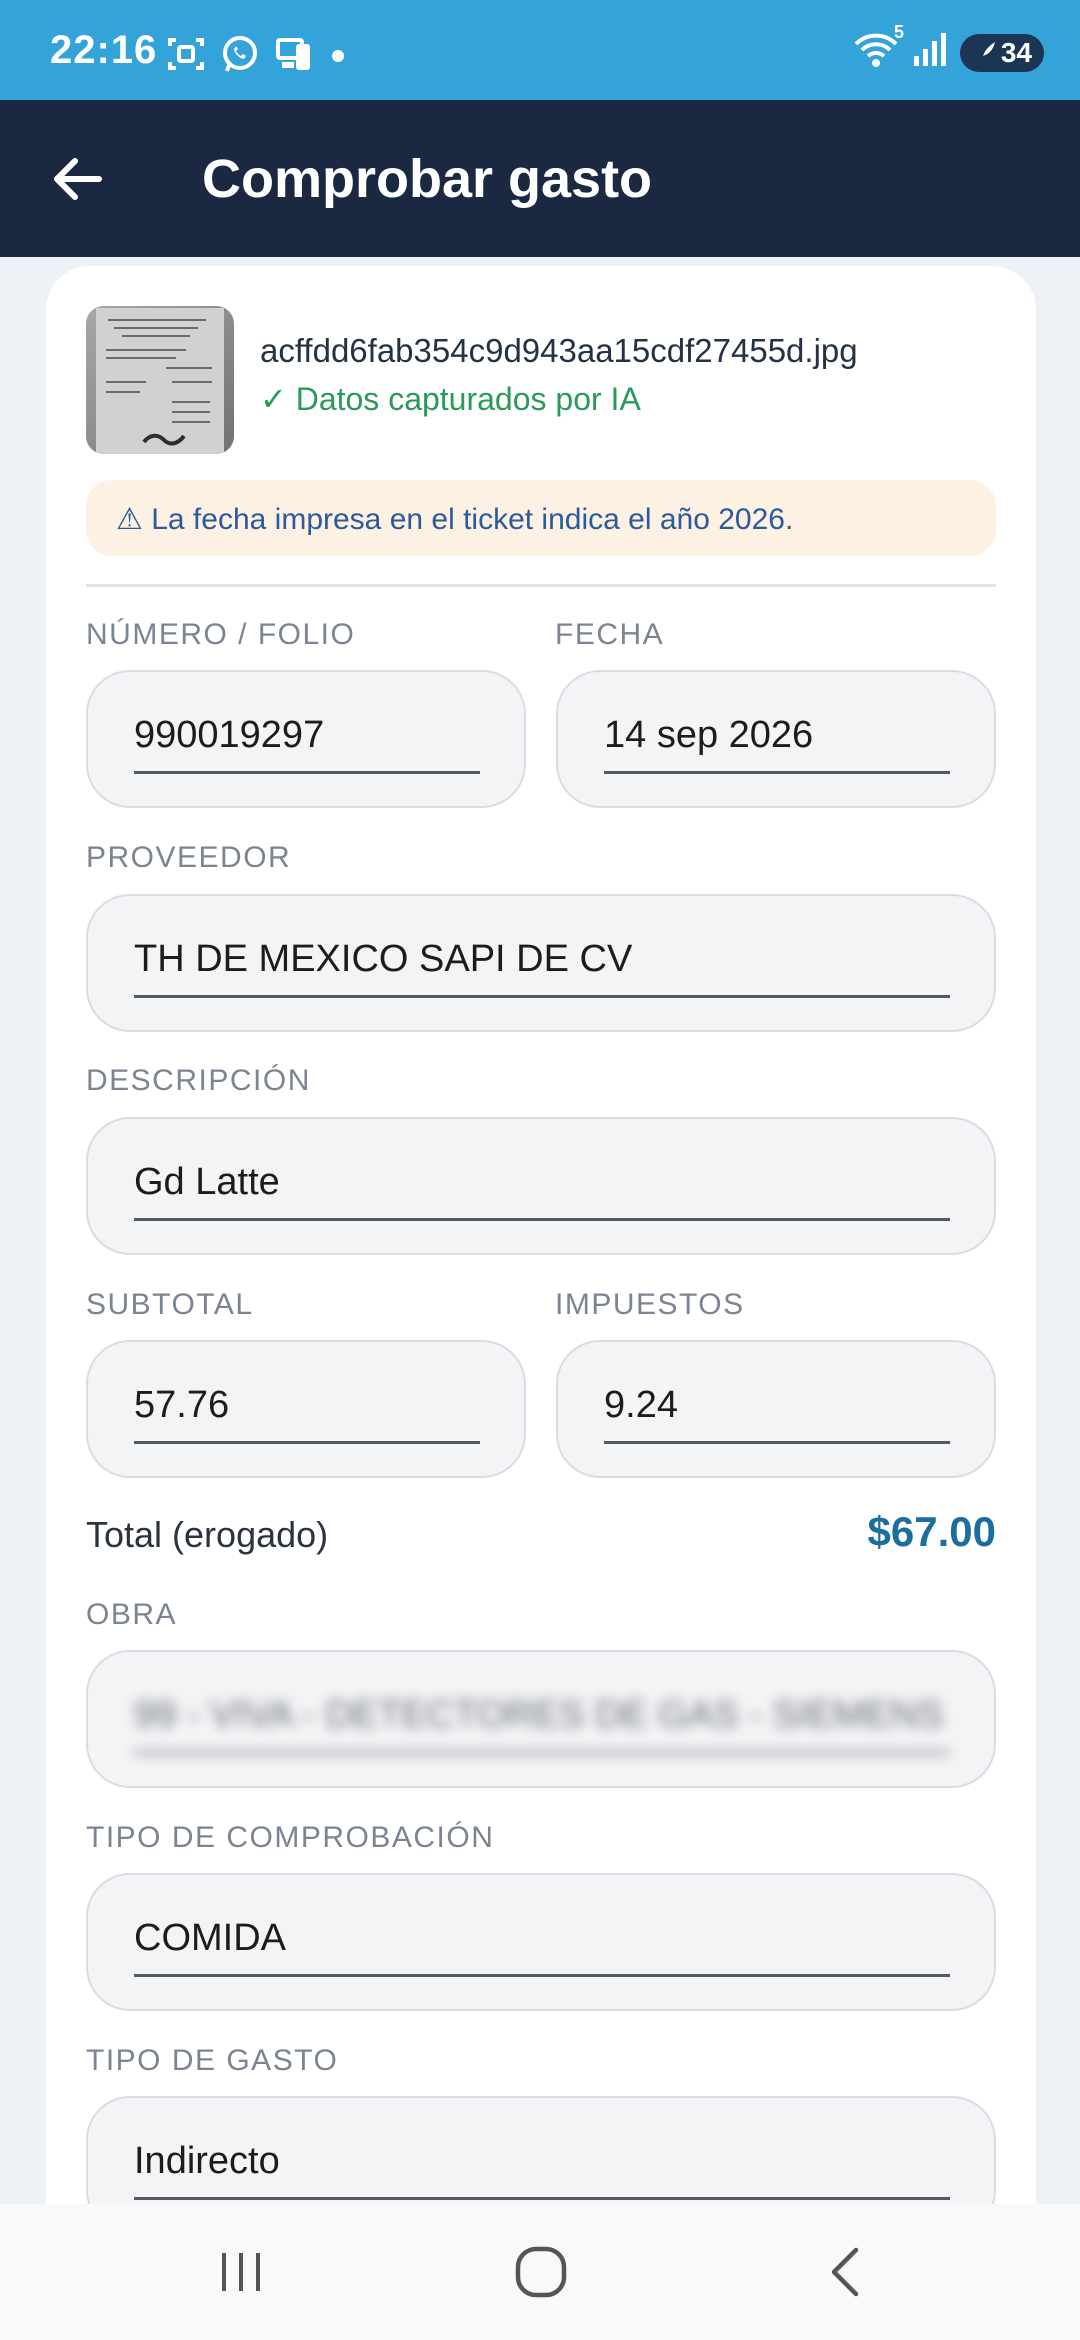 The width and height of the screenshot is (1080, 2340). I want to click on tipo-gasto-value: Indirecto, so click(542, 2170).